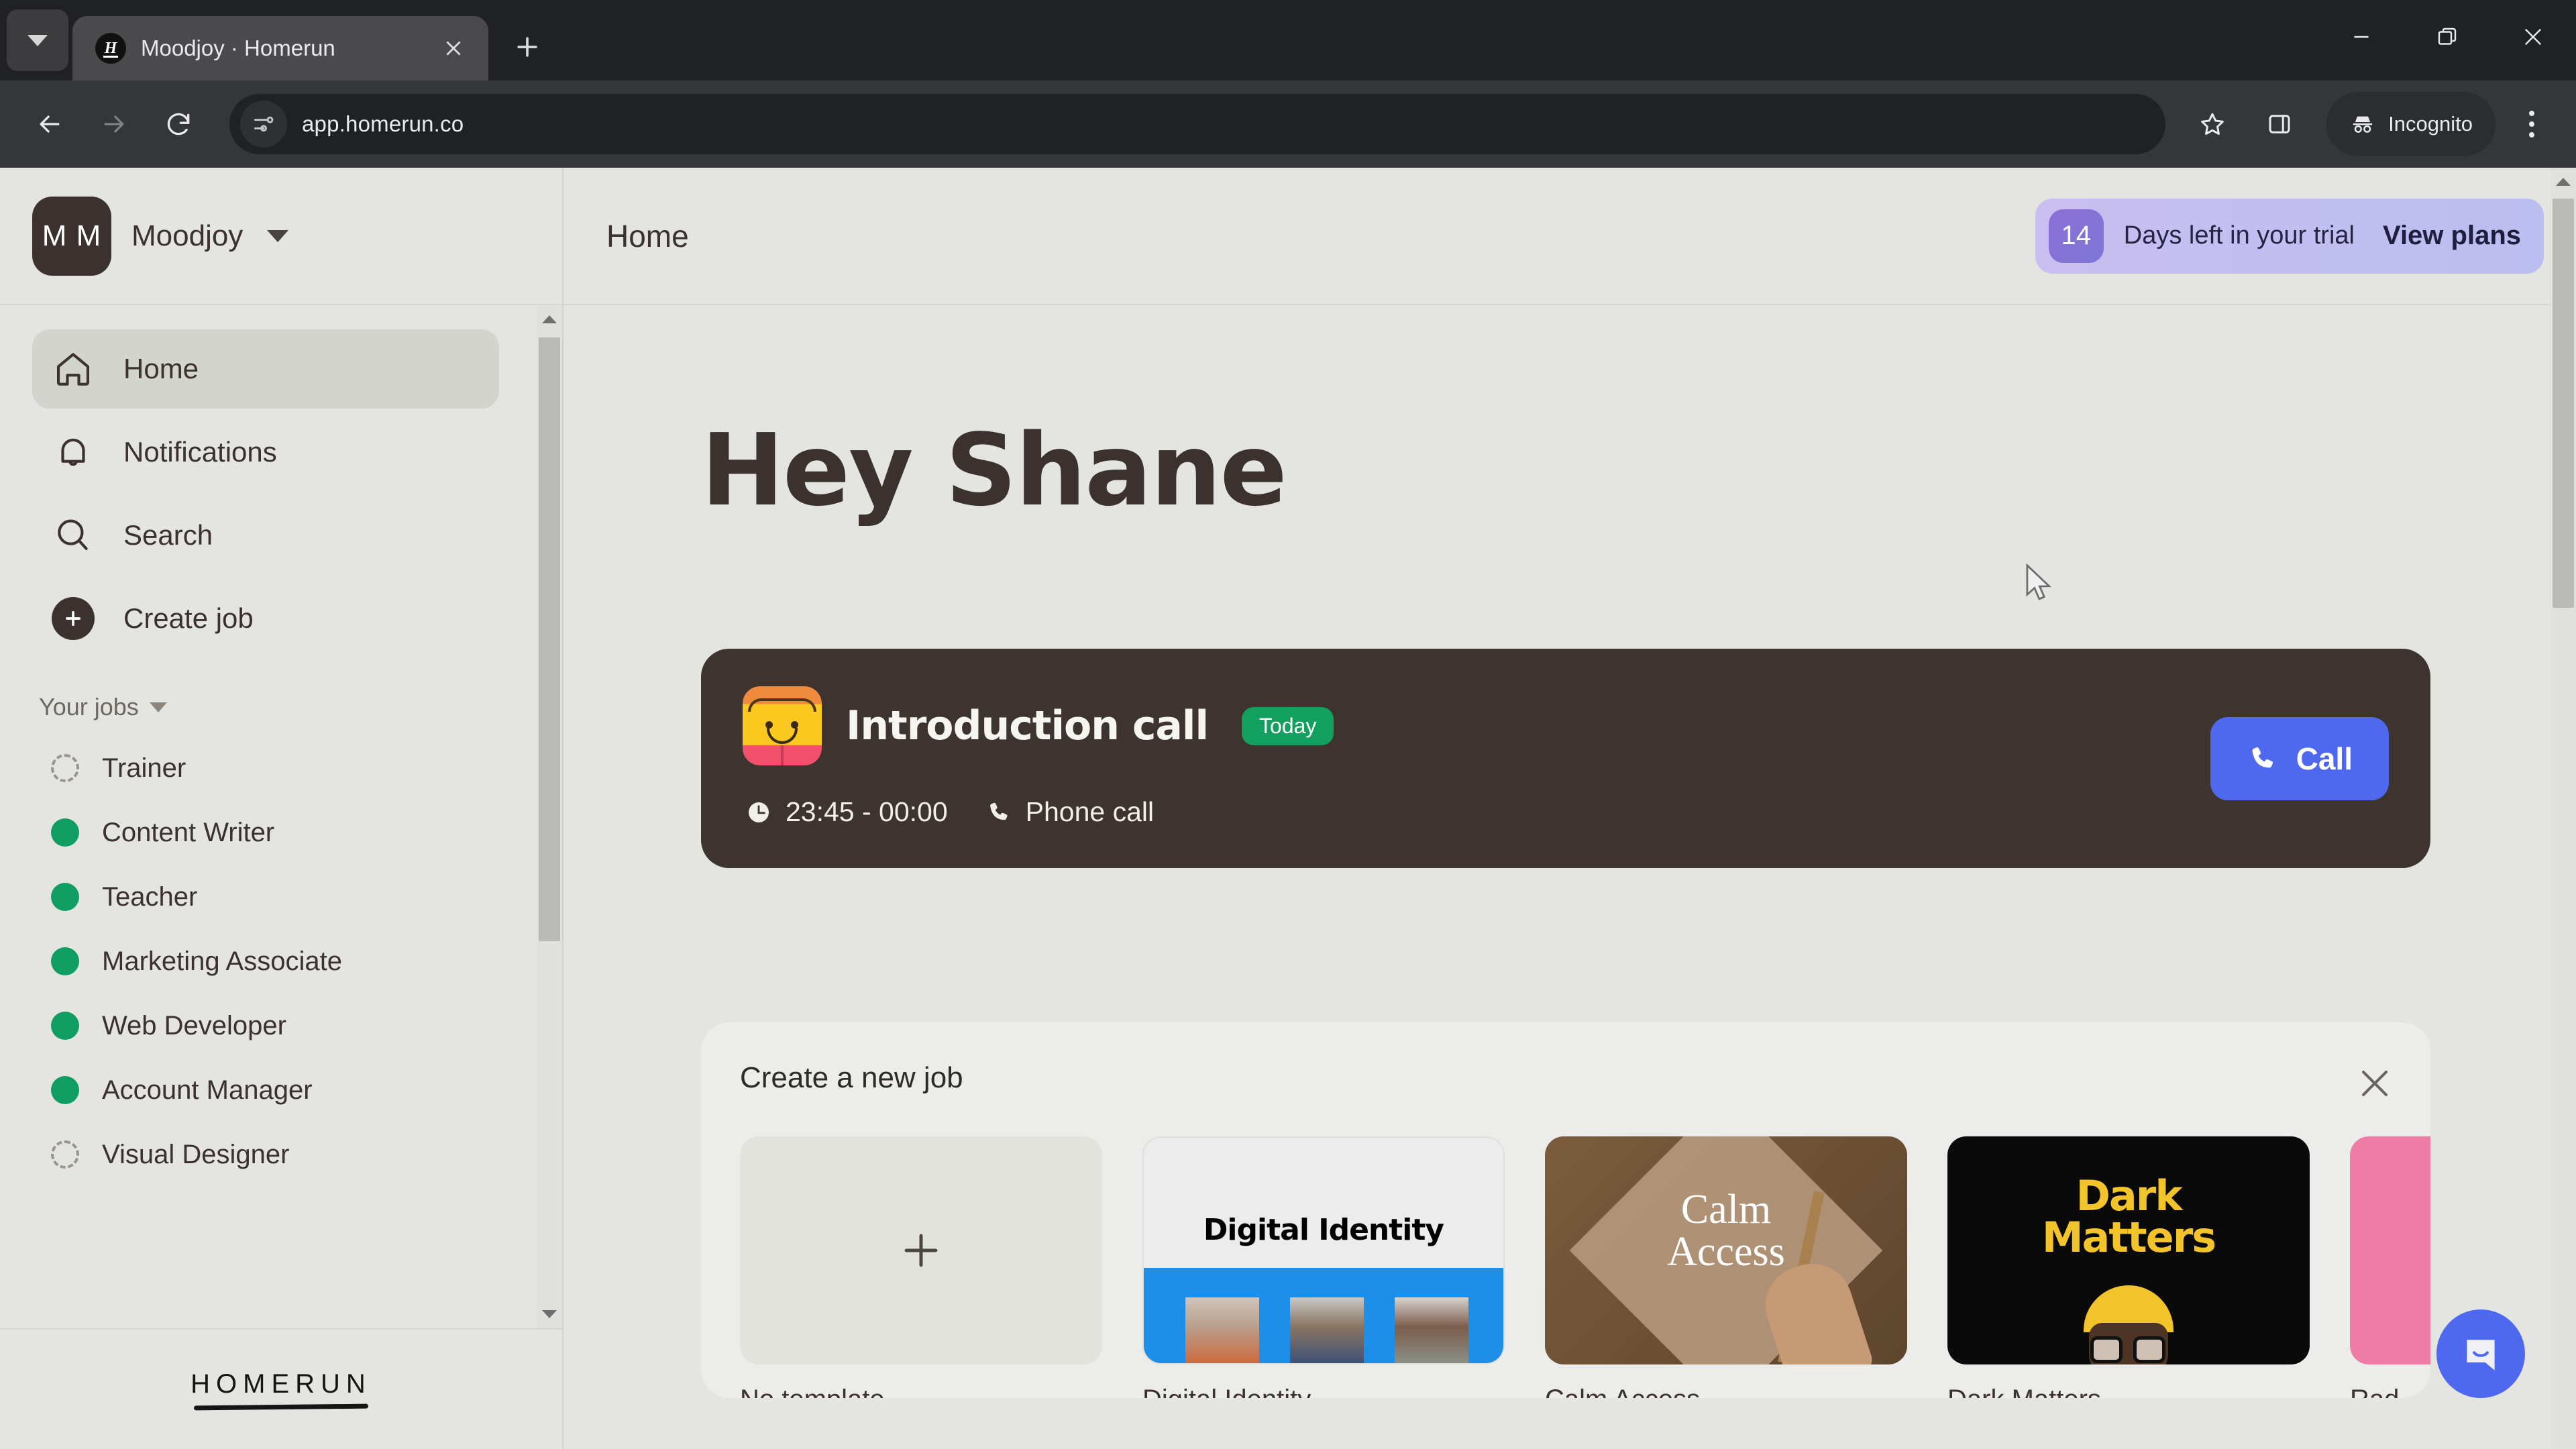 Image resolution: width=2576 pixels, height=1449 pixels. Describe the element at coordinates (168, 535) in the screenshot. I see `sidebar-item-label: Search` at that location.